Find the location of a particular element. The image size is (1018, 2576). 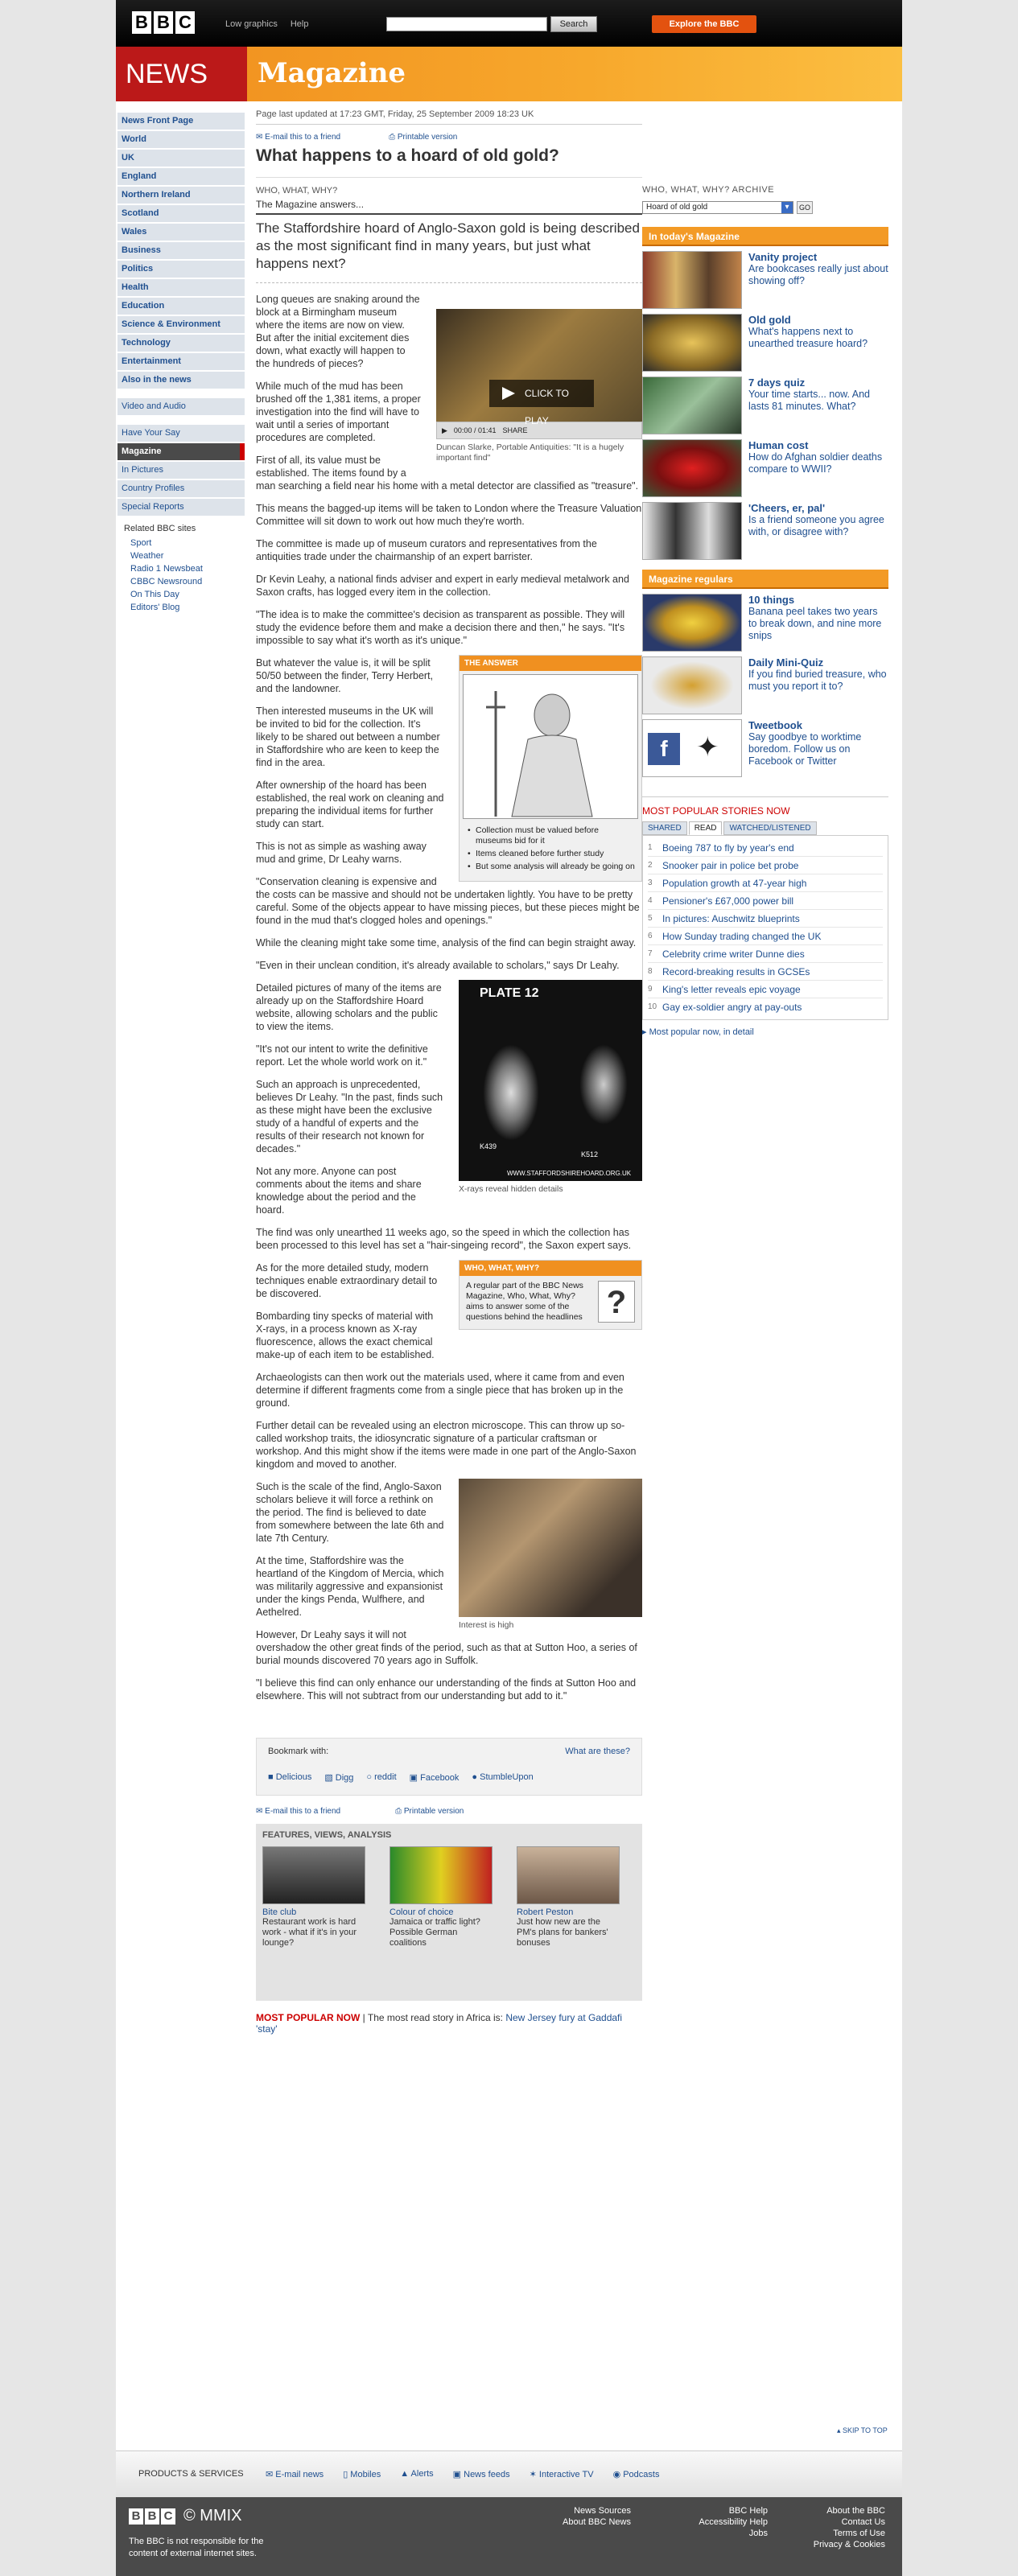

footer-link-about-bbc-news: About BBC News is located at coordinates (594, 2522).